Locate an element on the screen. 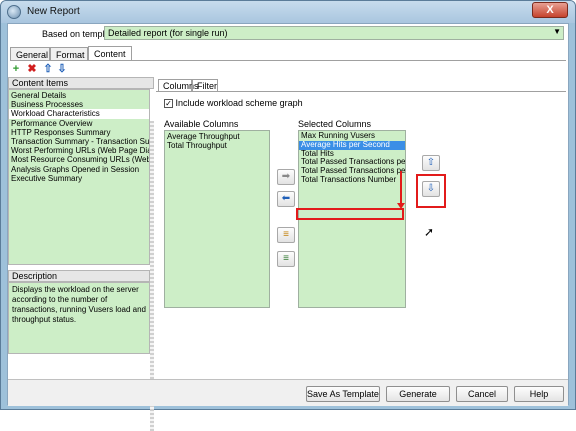  tab-content: Content is located at coordinates (110, 53).